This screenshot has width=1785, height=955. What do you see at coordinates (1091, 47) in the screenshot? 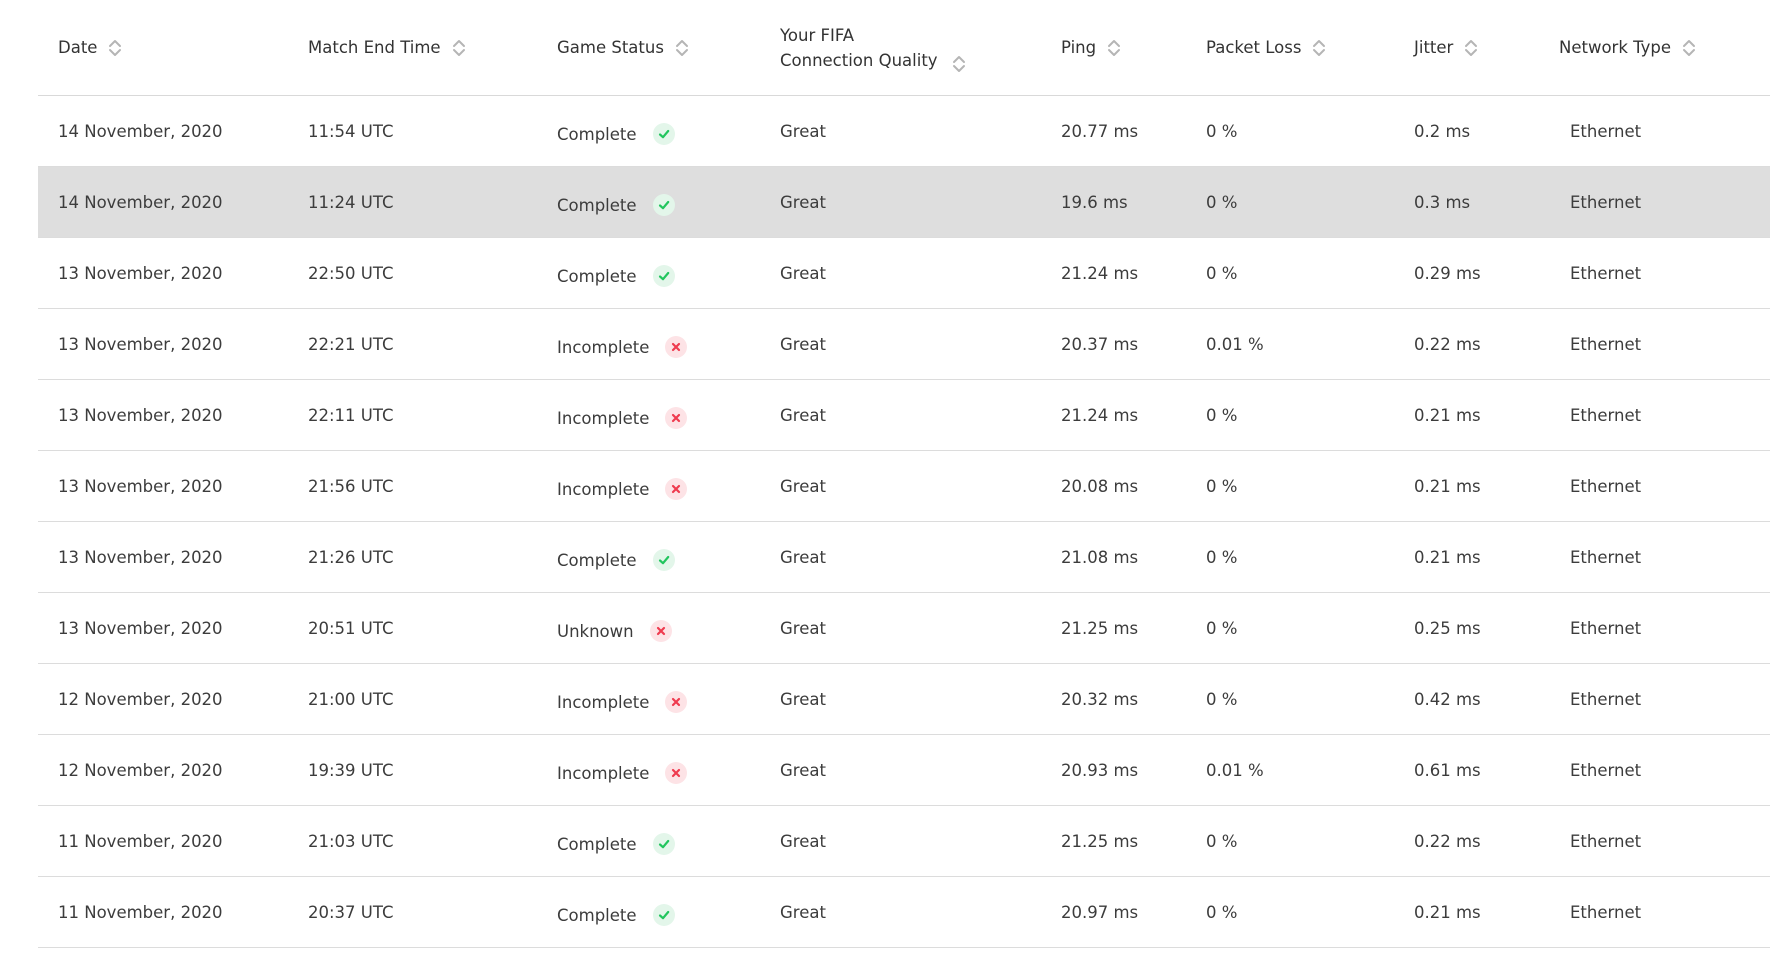
I see `column-header-ping: Ping` at bounding box center [1091, 47].